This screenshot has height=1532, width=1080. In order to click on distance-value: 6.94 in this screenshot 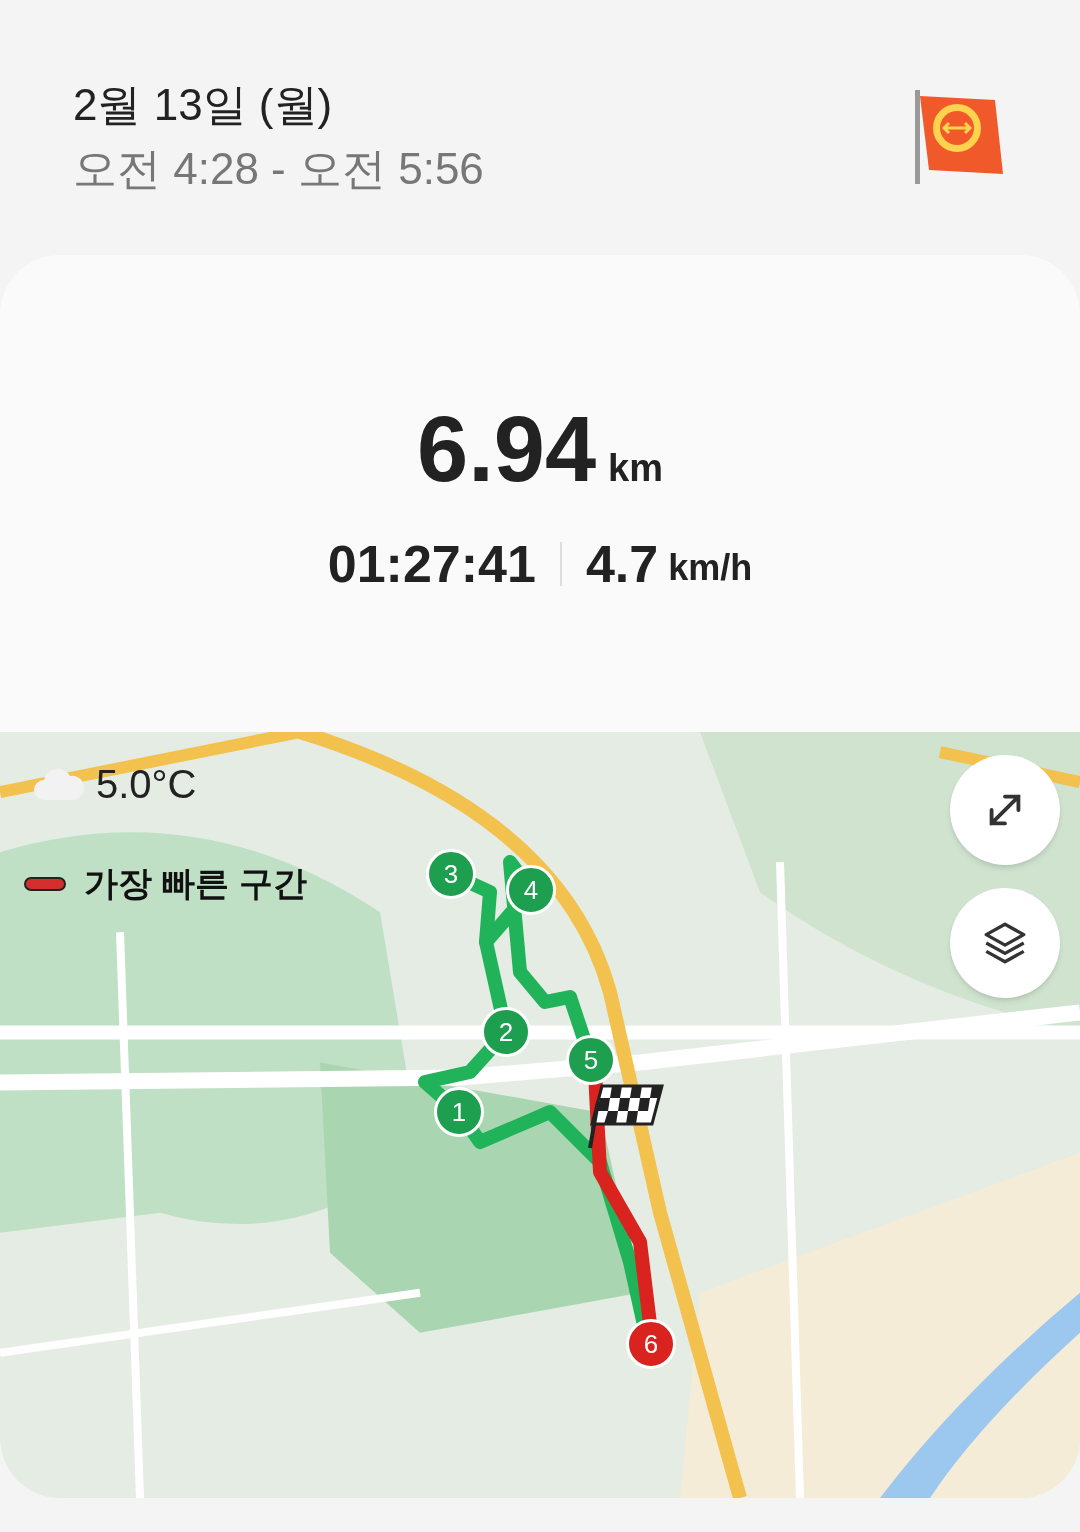, I will do `click(507, 449)`.